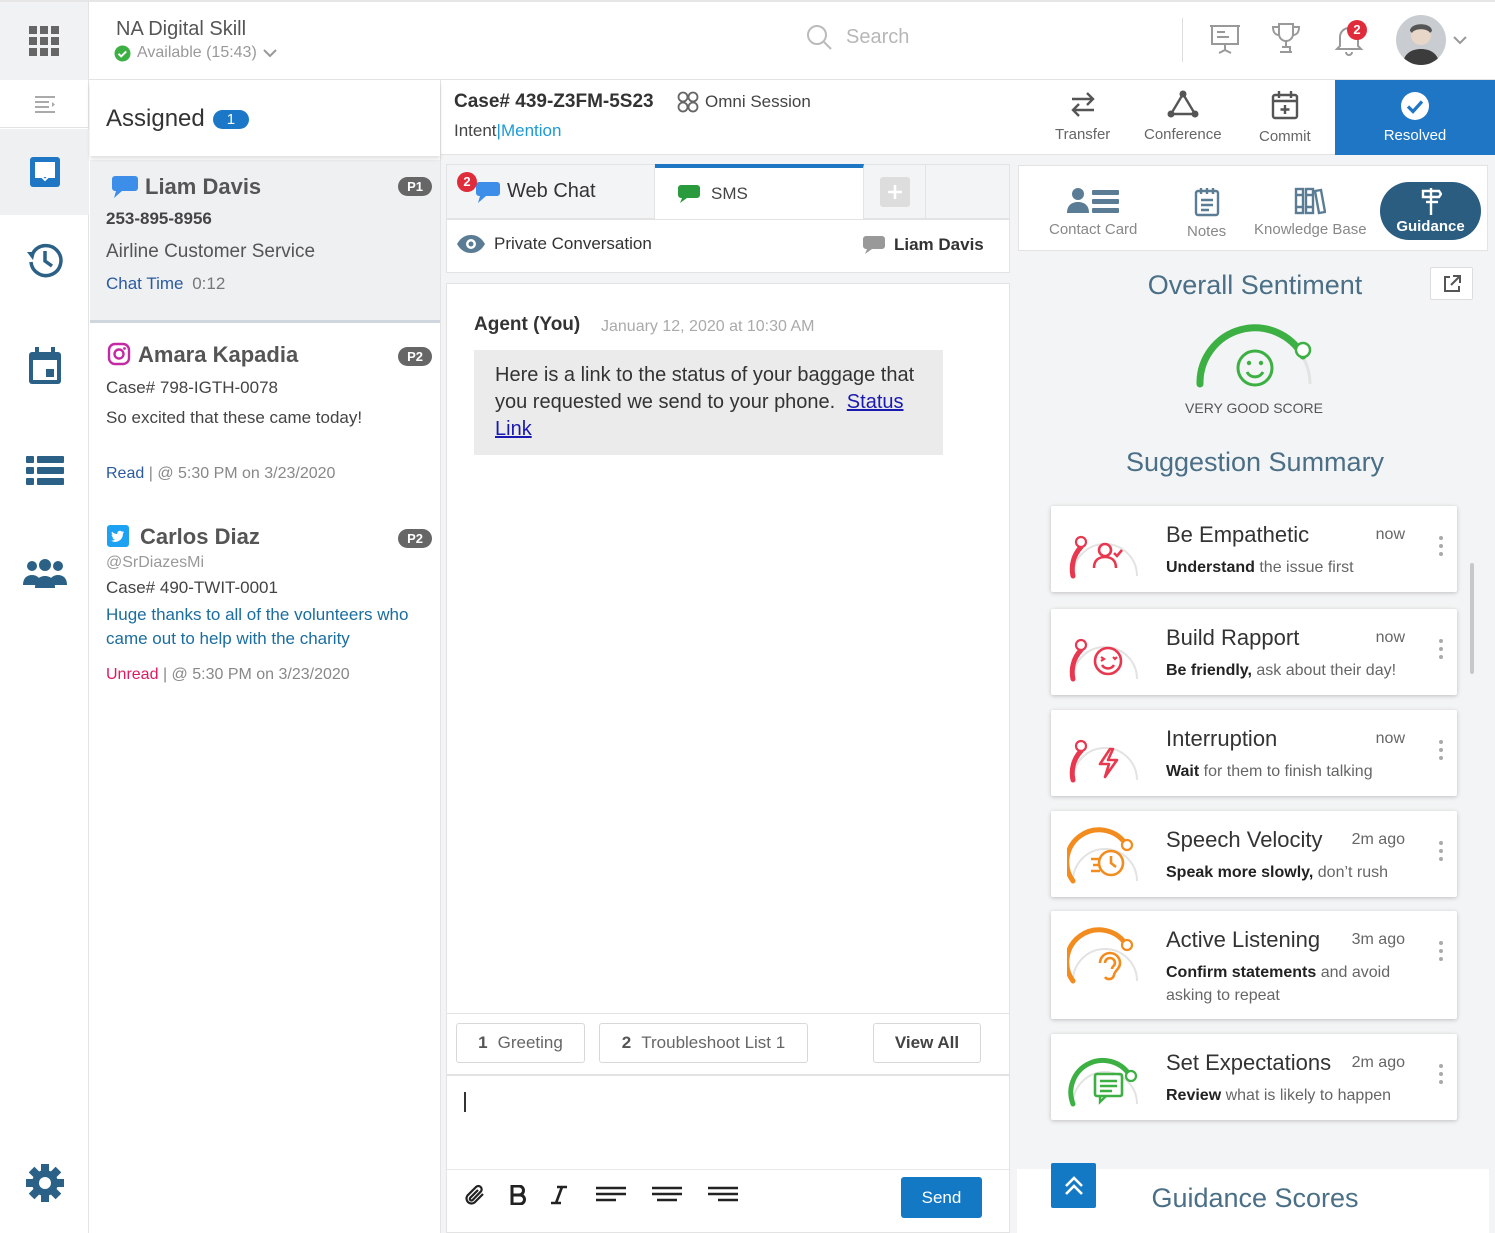 The height and width of the screenshot is (1233, 1495). What do you see at coordinates (1415, 106) in the screenshot?
I see `check-circle-icon` at bounding box center [1415, 106].